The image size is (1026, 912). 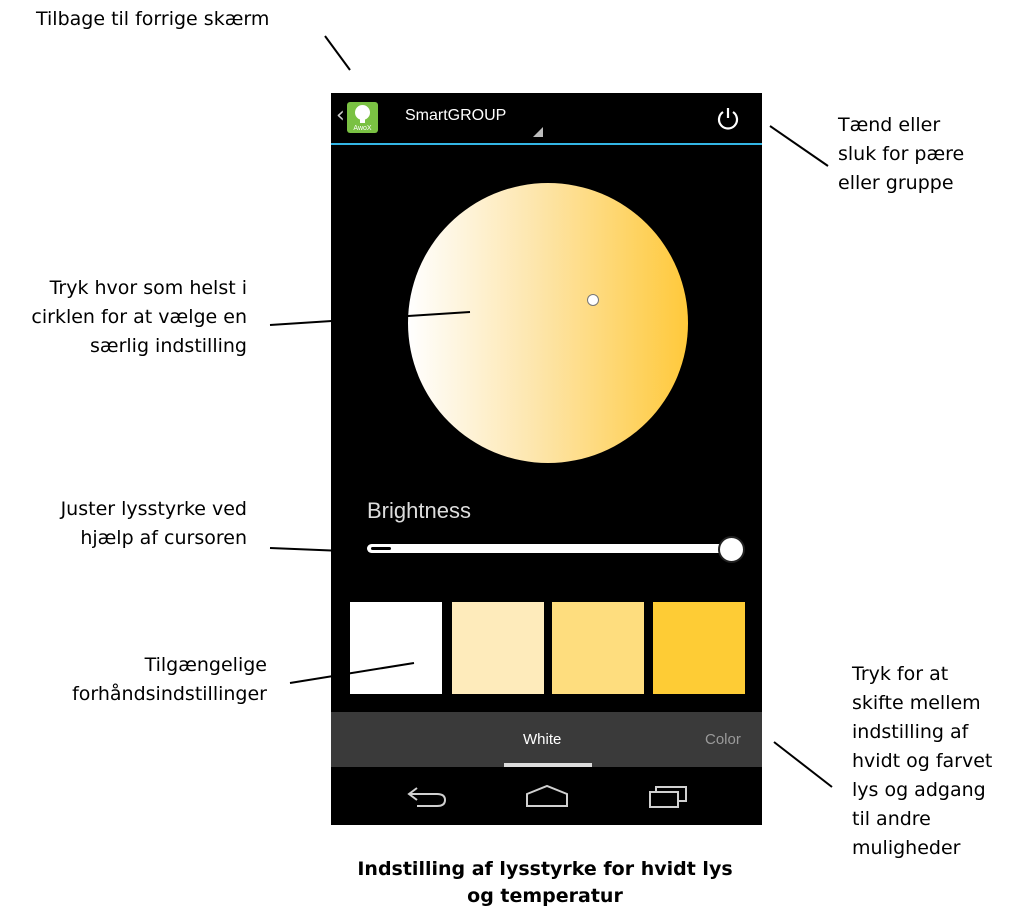 I want to click on callout-line-brightness, so click(x=319, y=550).